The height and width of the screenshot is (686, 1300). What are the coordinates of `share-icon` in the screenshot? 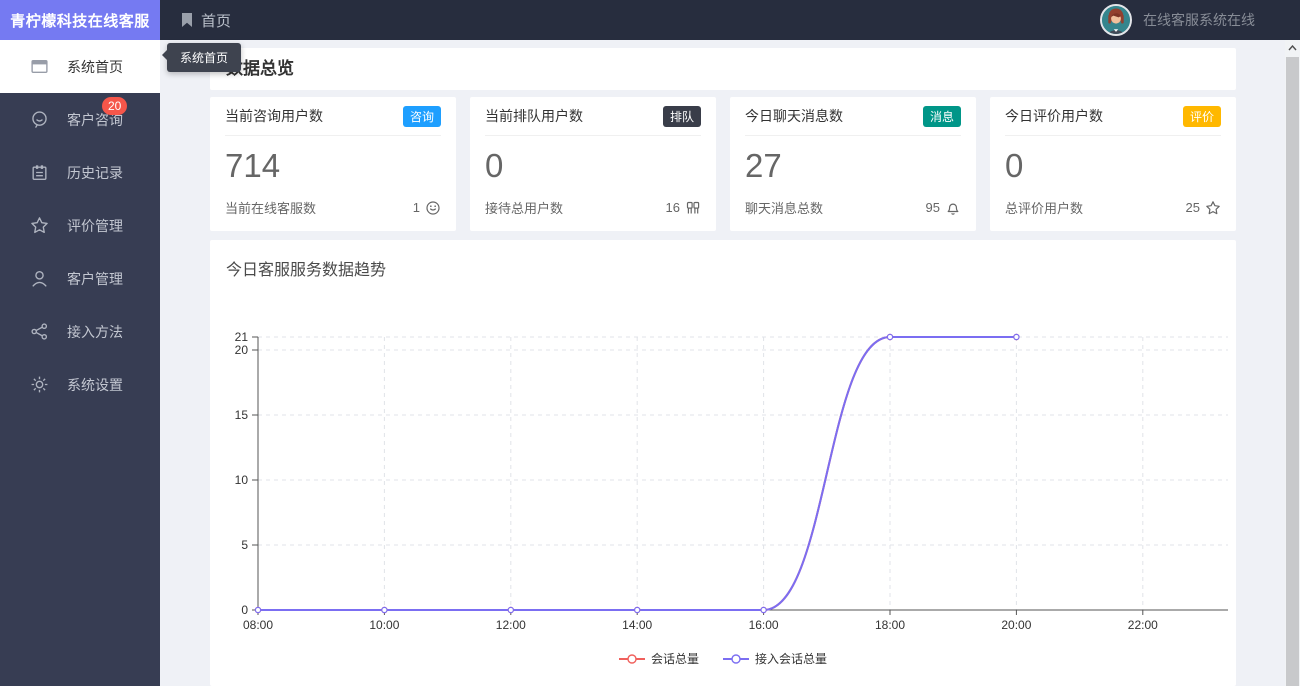 It's located at (39, 331).